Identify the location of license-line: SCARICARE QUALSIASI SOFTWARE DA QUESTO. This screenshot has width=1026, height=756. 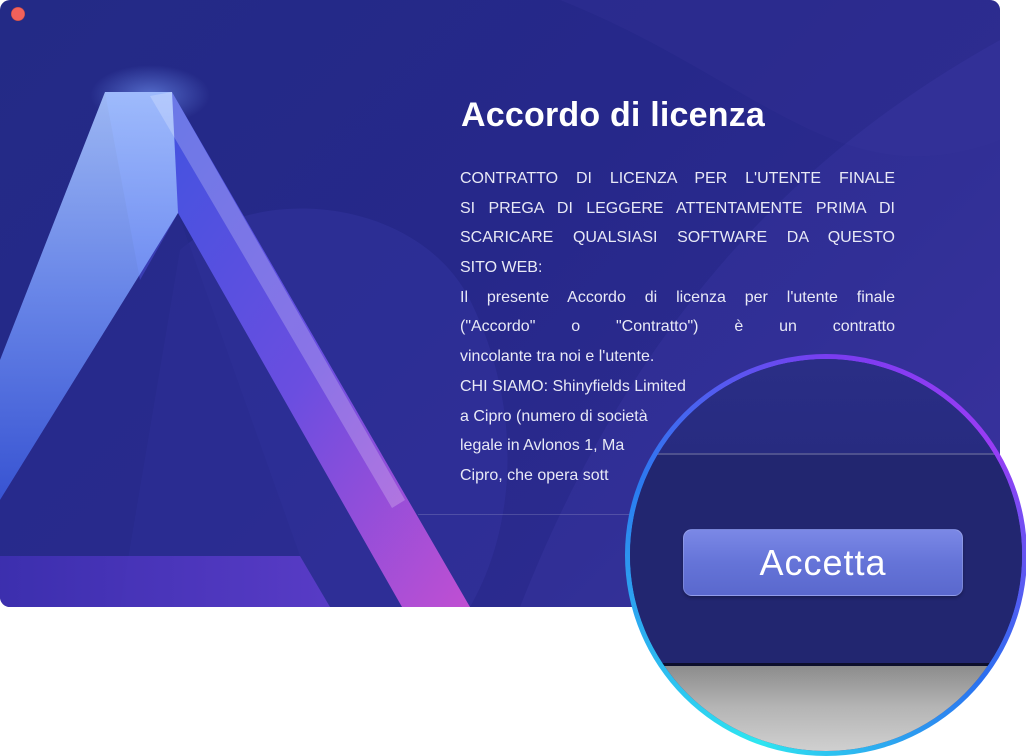
(677, 238).